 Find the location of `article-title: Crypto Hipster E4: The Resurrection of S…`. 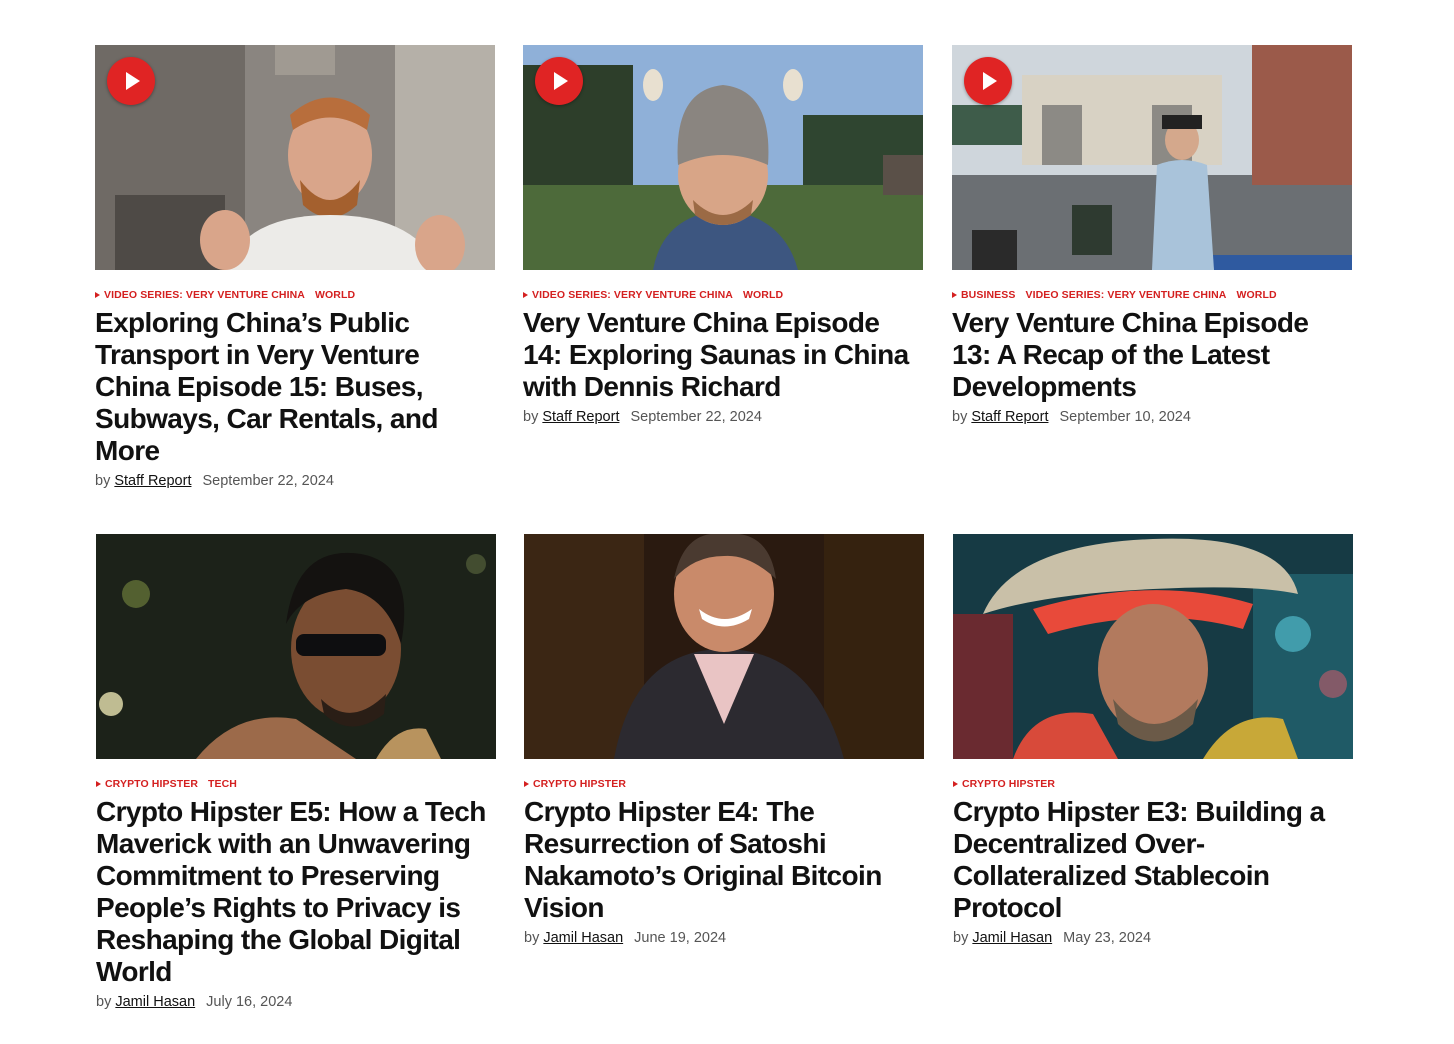

article-title: Crypto Hipster E4: The Resurrection of S… is located at coordinates (724, 860).